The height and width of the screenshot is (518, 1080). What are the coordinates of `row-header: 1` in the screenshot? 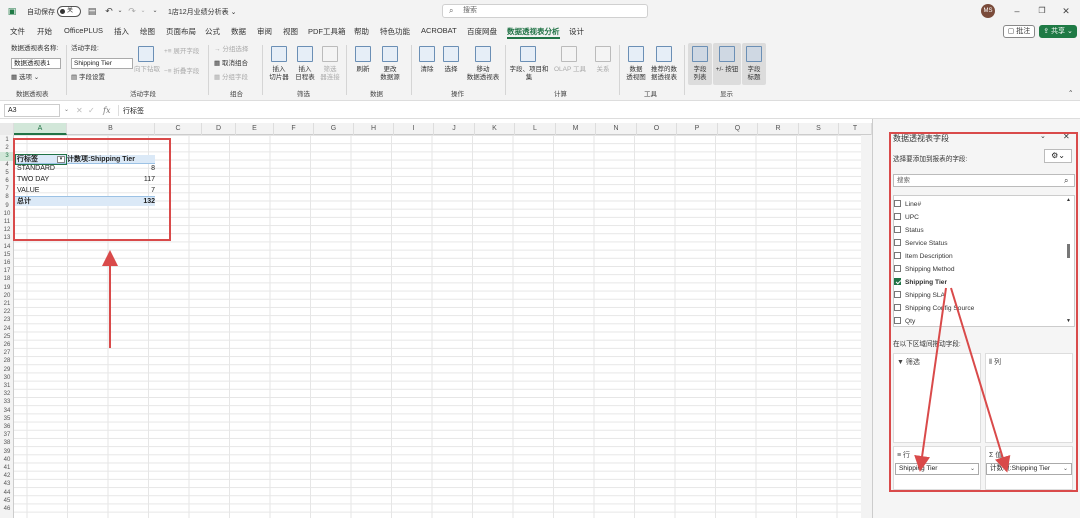 It's located at (7, 140).